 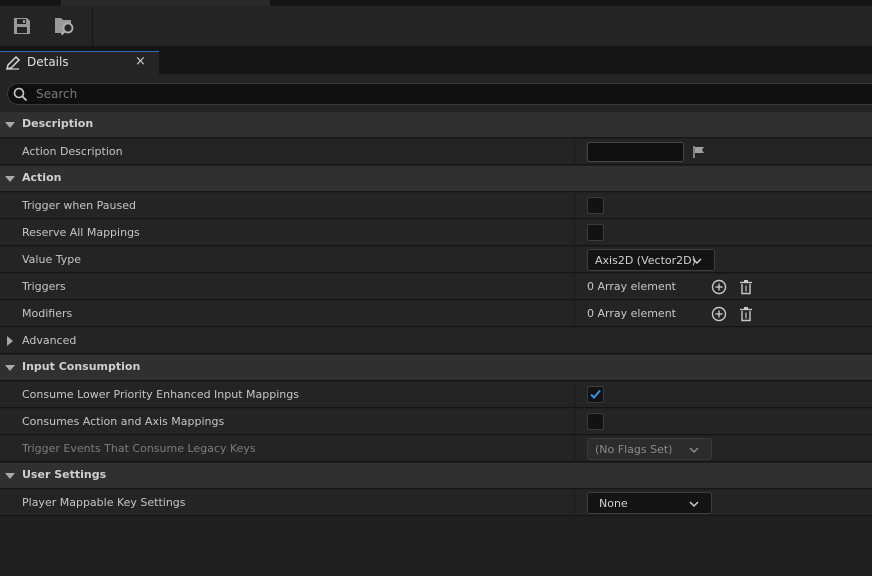 I want to click on toolbar, so click(x=436, y=26).